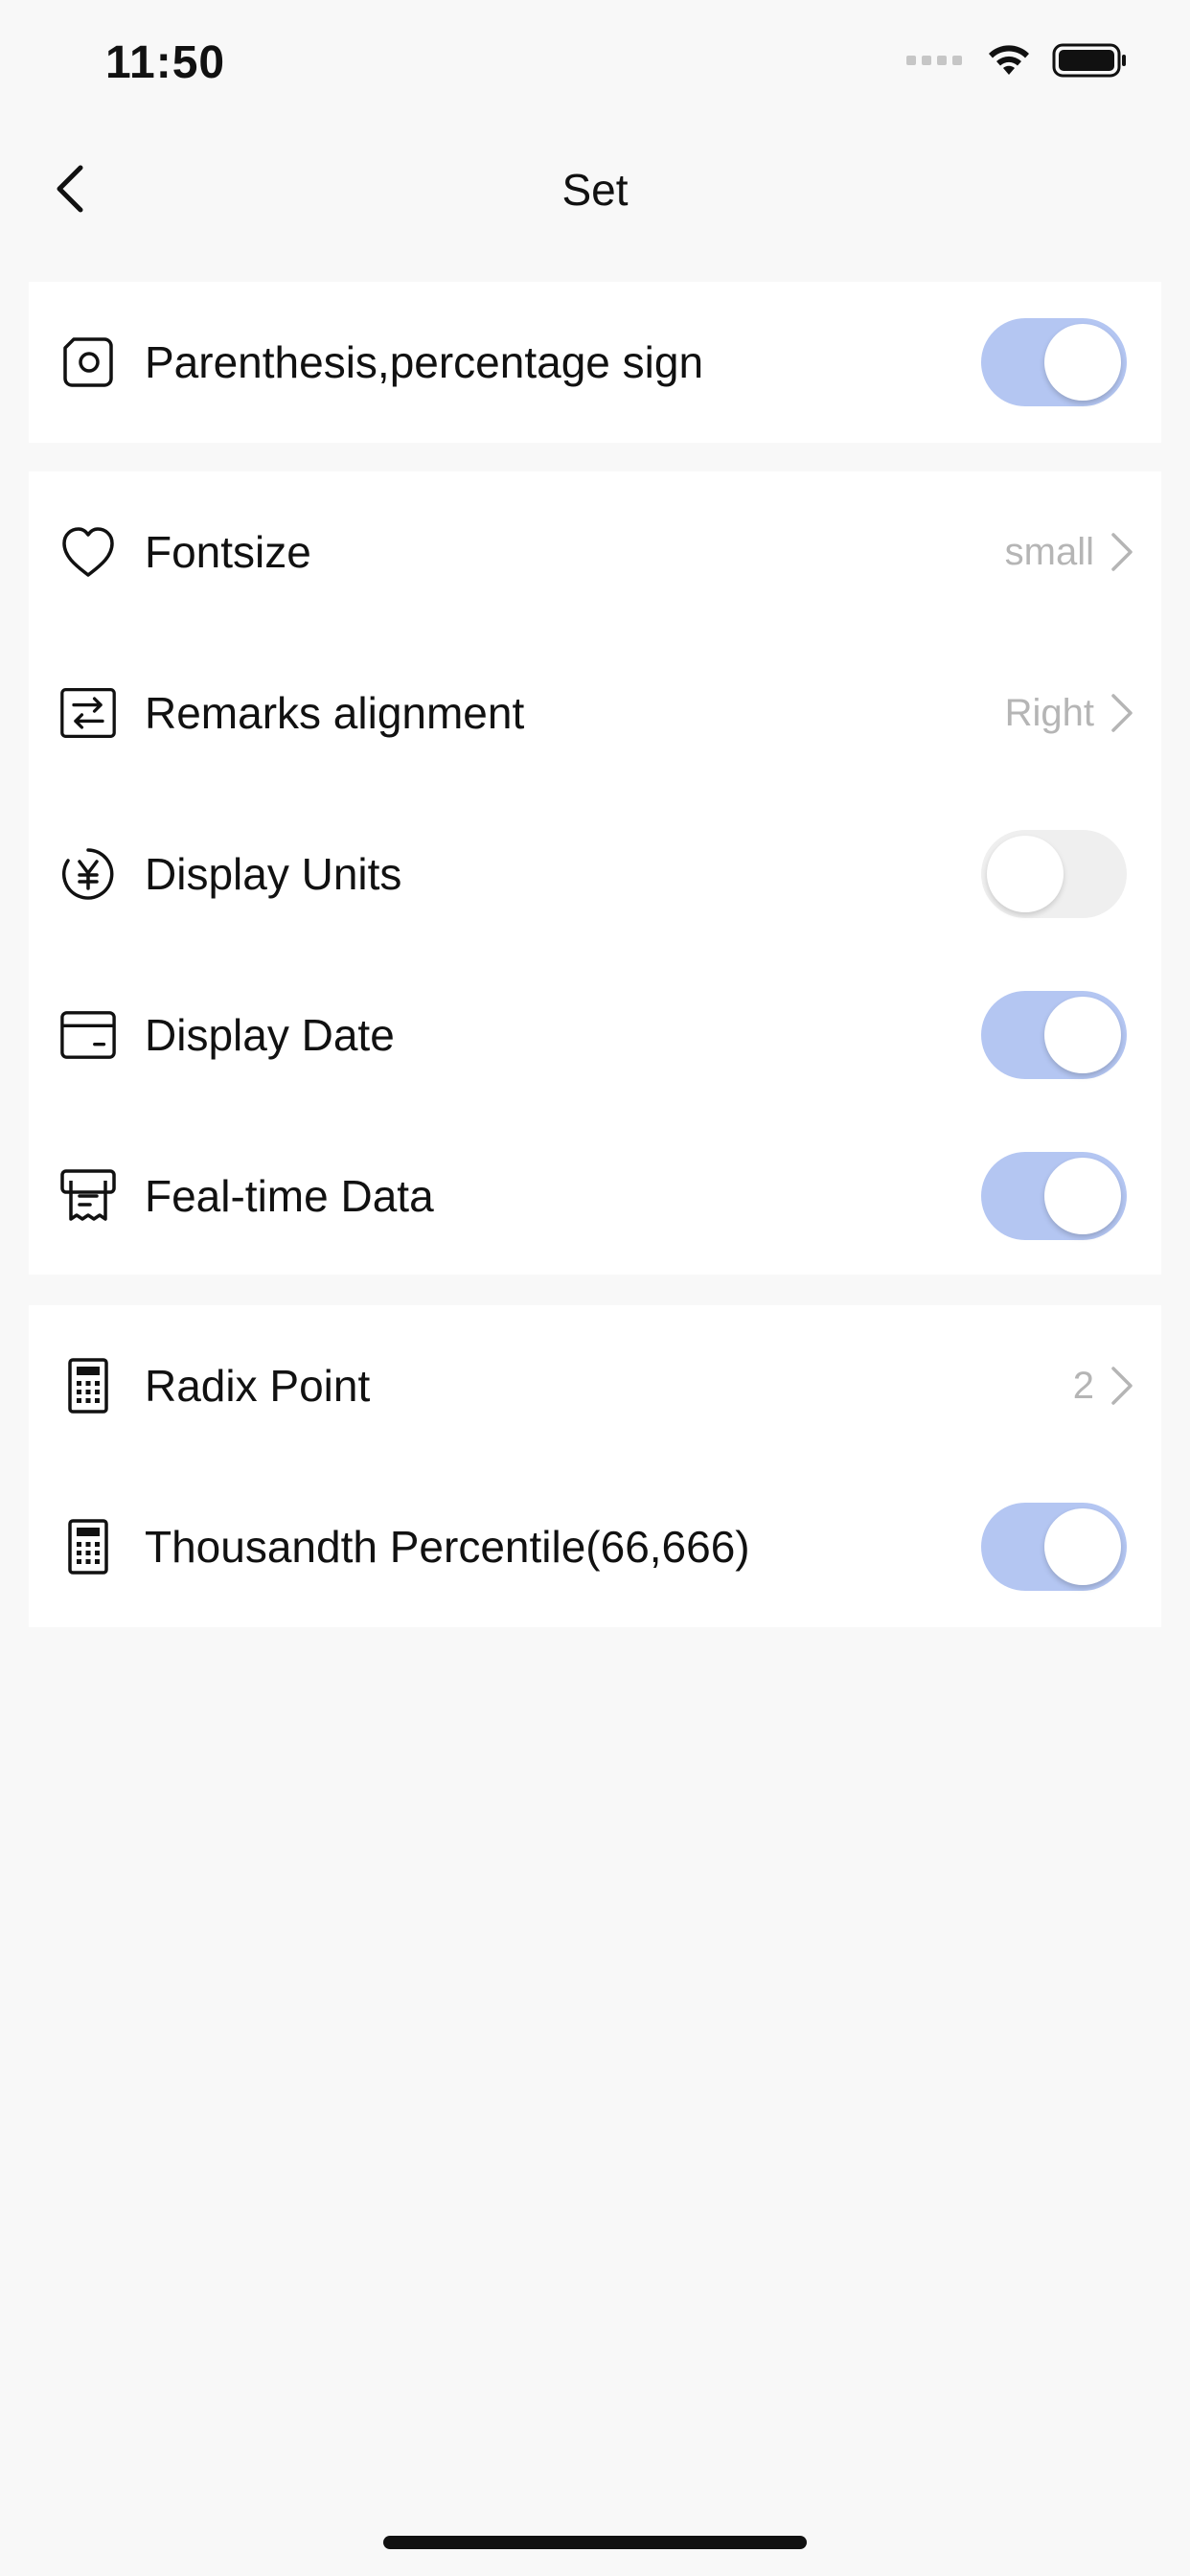 Image resolution: width=1190 pixels, height=2576 pixels. I want to click on remarks-alignment-value: Right, so click(1070, 713).